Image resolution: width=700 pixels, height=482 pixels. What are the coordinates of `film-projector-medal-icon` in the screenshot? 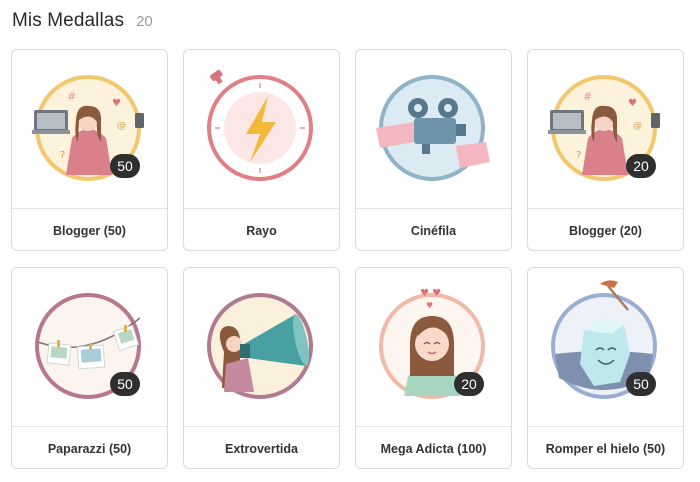 It's located at (433, 128).